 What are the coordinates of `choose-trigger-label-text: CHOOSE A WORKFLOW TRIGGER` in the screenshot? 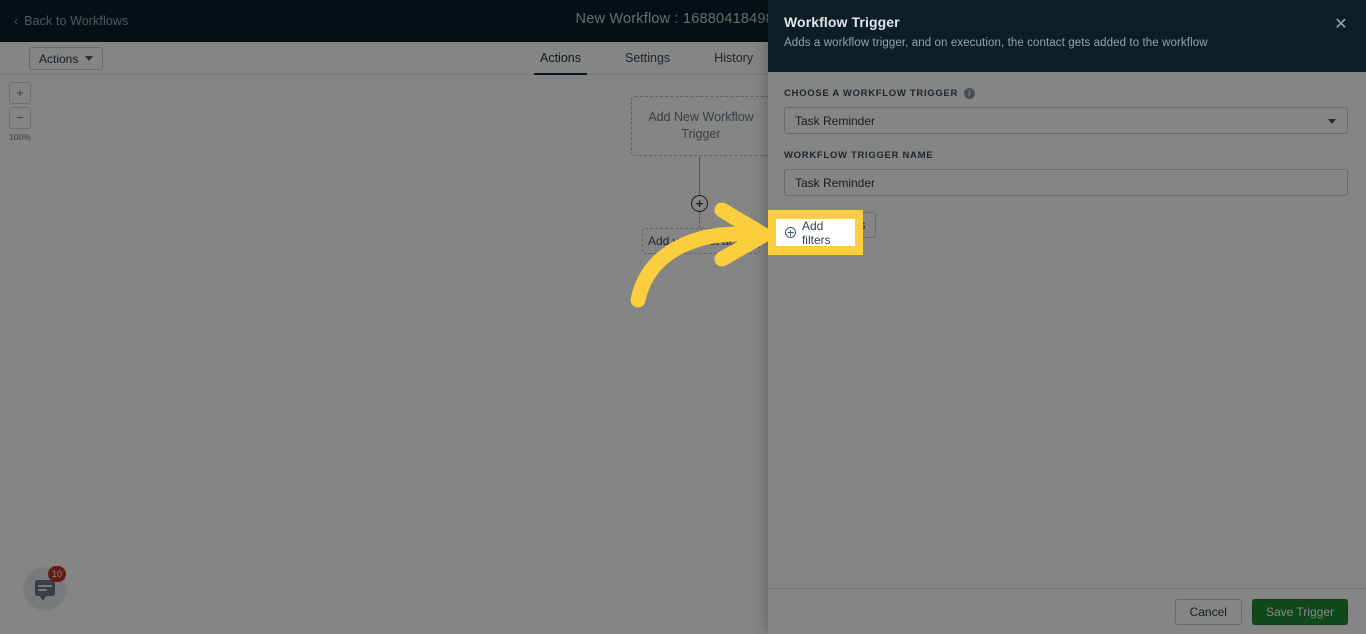 It's located at (871, 93).